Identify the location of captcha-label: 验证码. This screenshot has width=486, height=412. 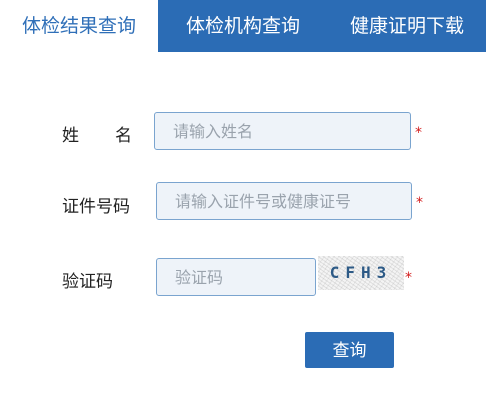
(87, 282).